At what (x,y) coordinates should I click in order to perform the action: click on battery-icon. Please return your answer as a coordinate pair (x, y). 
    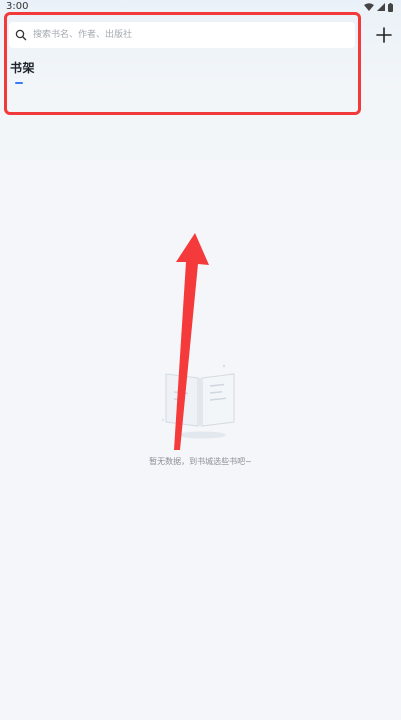
    Looking at the image, I should click on (390, 7).